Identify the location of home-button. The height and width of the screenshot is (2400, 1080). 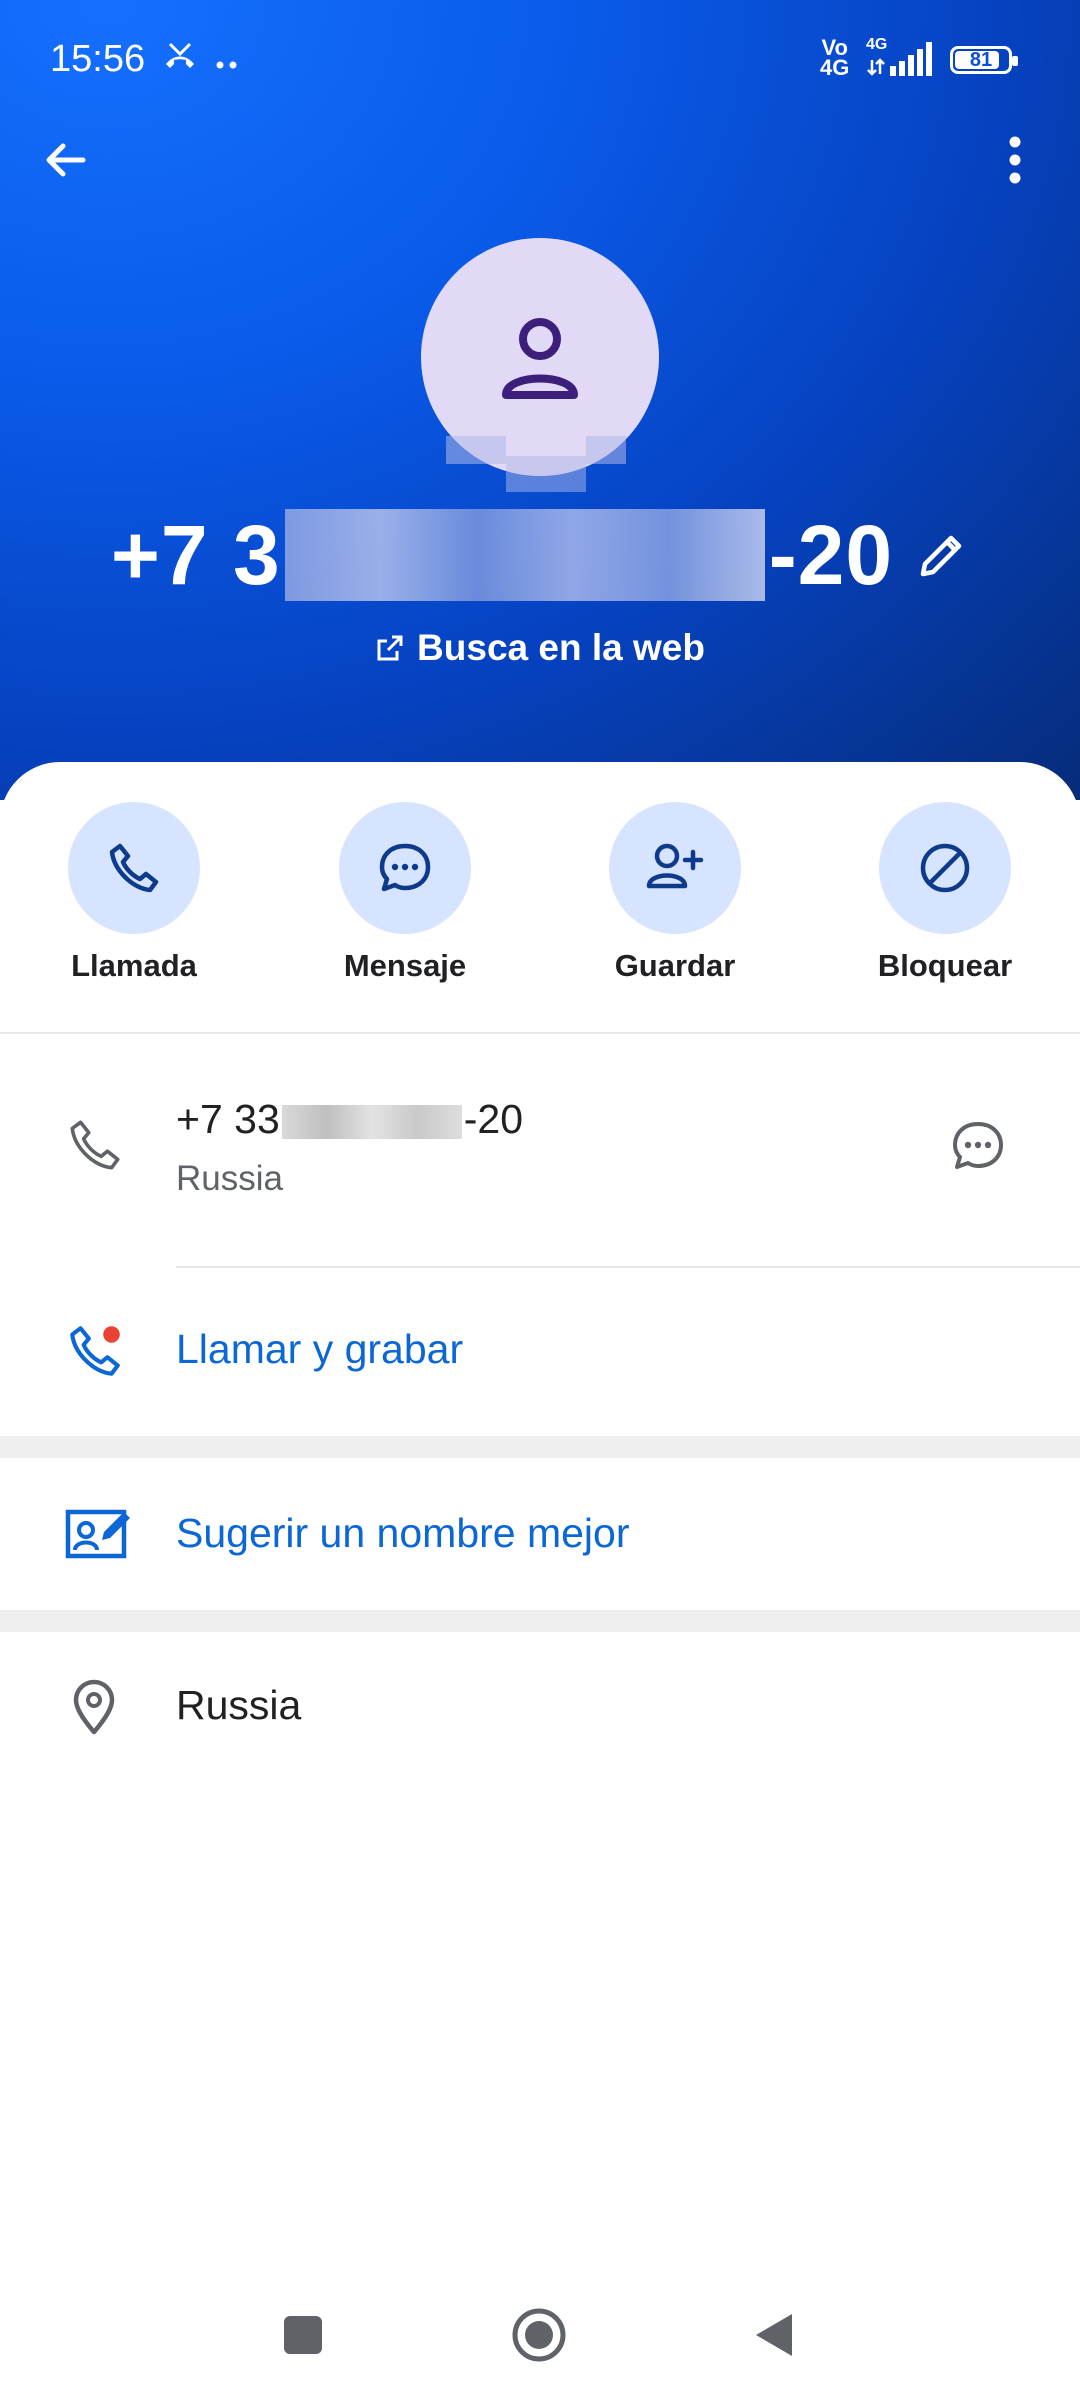
(539, 2337).